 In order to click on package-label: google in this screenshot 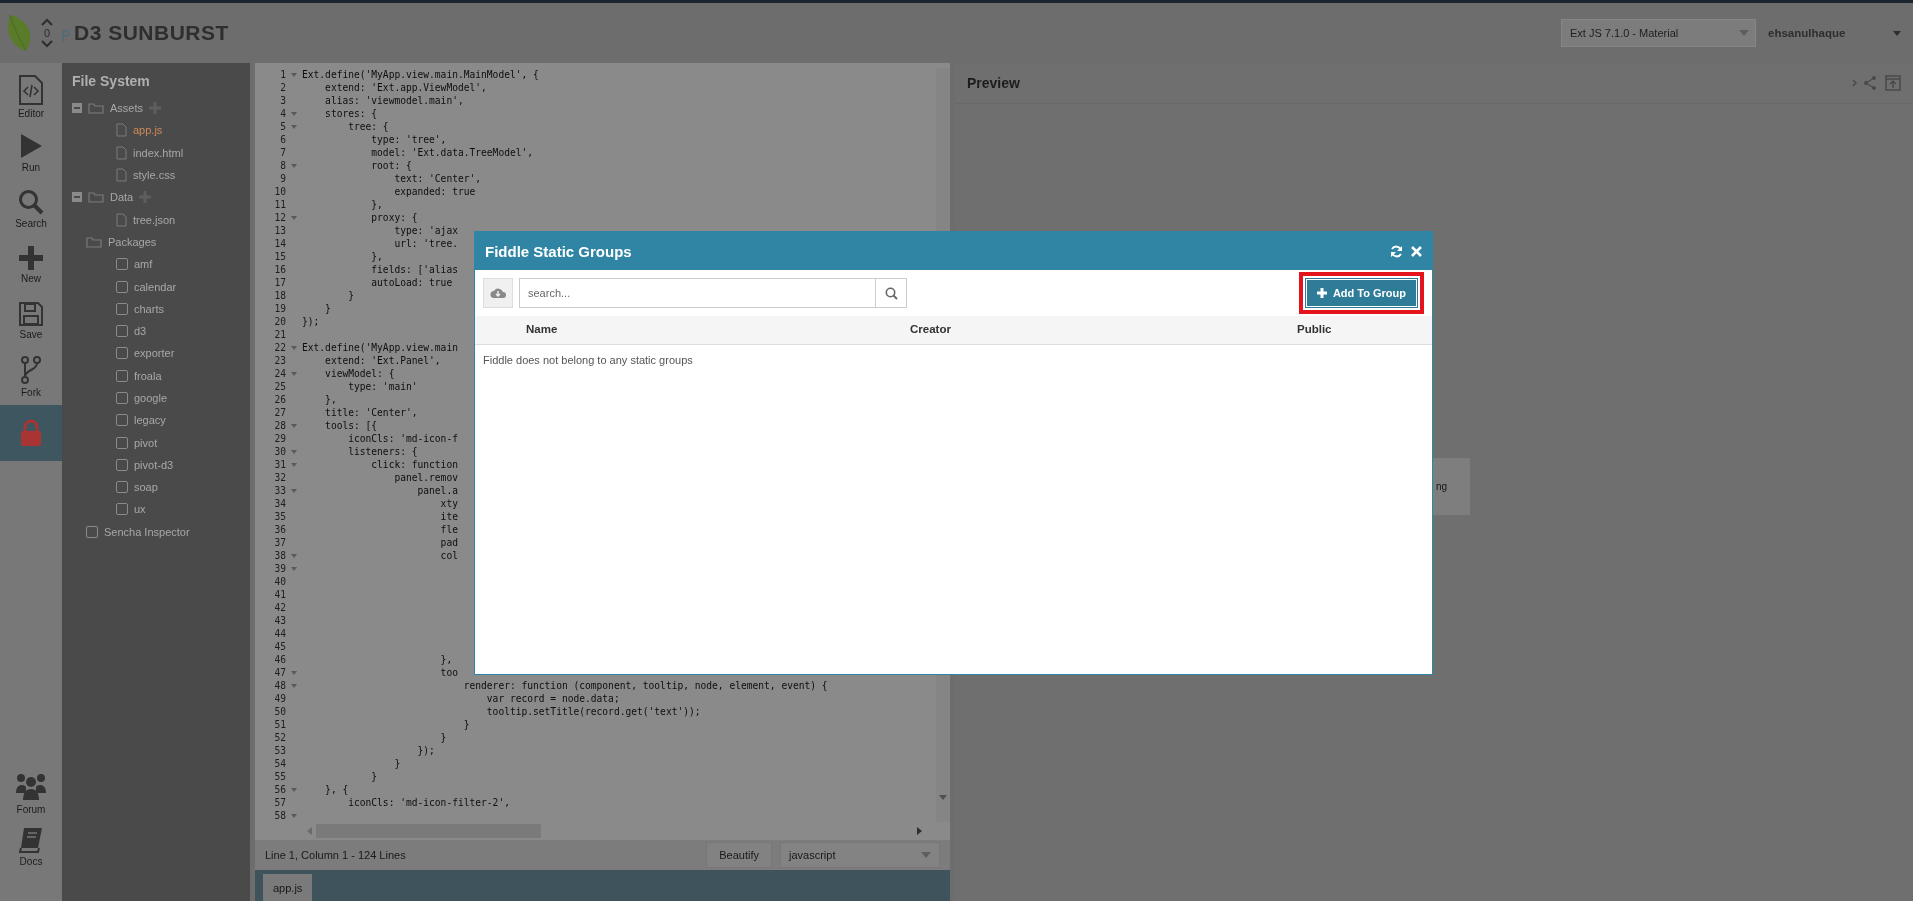, I will do `click(151, 398)`.